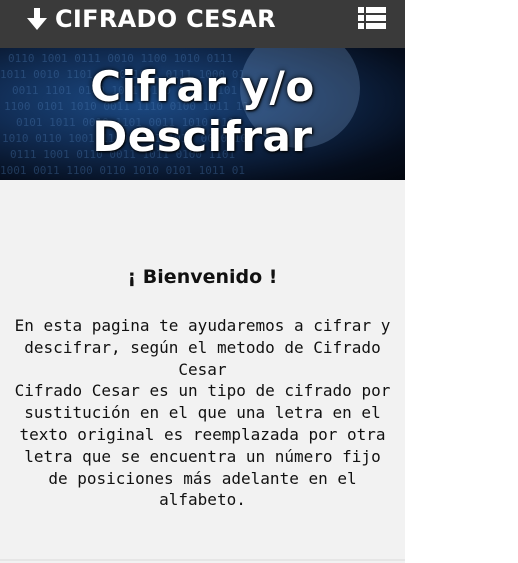  What do you see at coordinates (165, 19) in the screenshot?
I see `brand-title: CIFRADO CESAR` at bounding box center [165, 19].